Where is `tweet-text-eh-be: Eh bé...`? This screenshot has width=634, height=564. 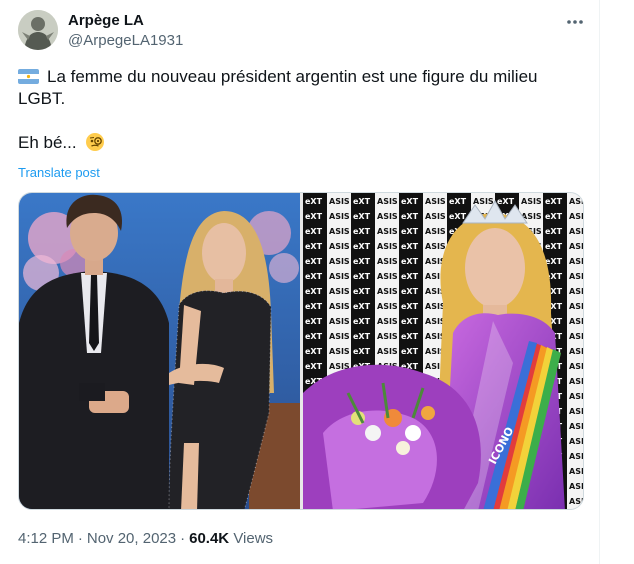
tweet-text-eh-be: Eh bé... is located at coordinates (47, 142).